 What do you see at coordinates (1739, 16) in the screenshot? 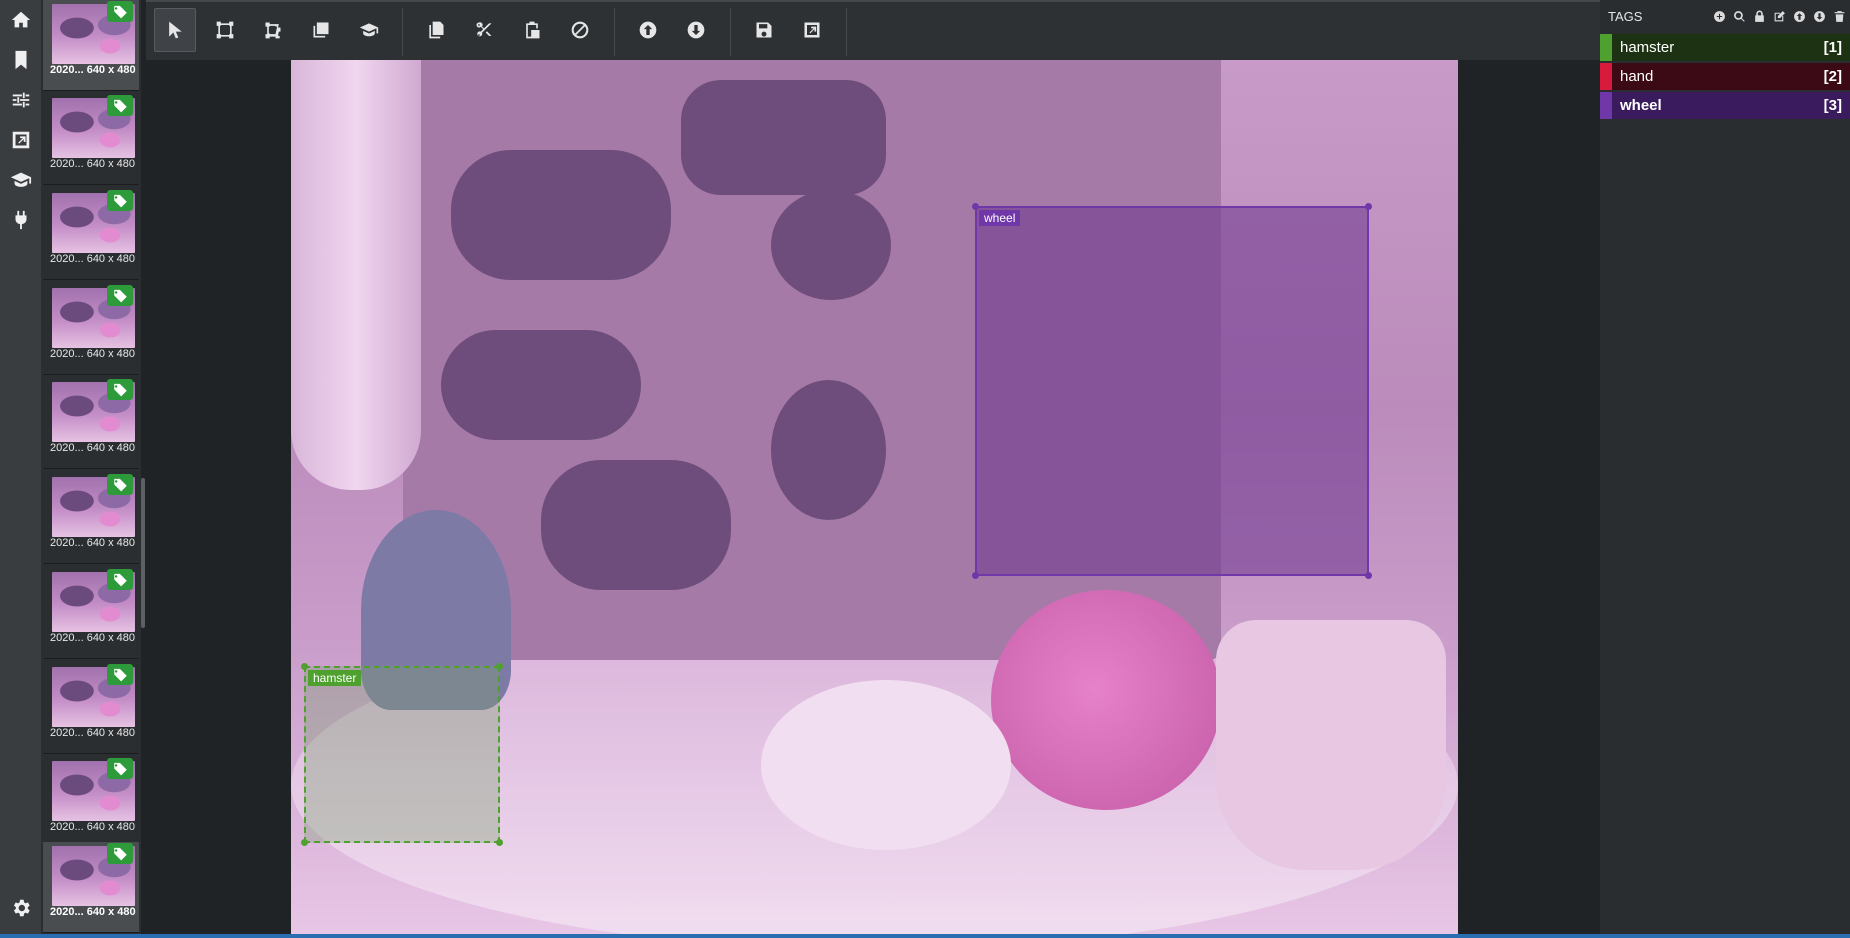
I see `search-tags-icon` at bounding box center [1739, 16].